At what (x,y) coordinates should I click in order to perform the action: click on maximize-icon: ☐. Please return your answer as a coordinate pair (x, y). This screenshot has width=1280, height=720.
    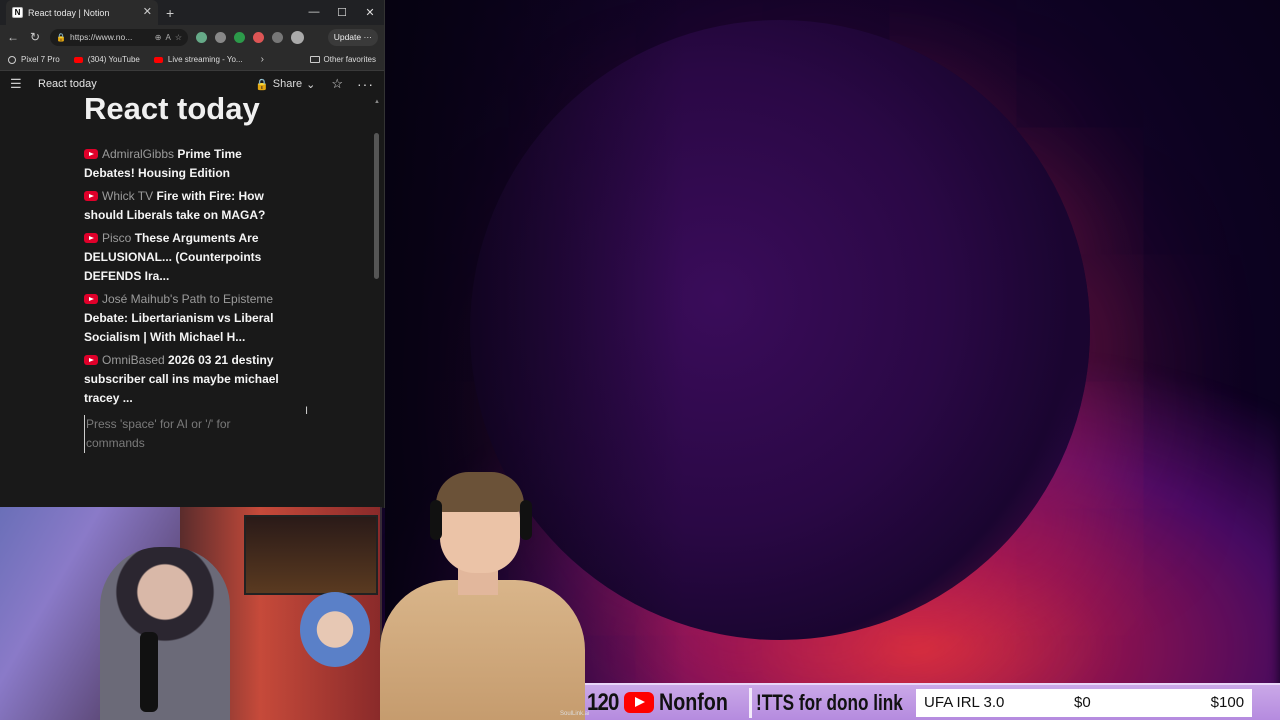
    Looking at the image, I should click on (342, 12).